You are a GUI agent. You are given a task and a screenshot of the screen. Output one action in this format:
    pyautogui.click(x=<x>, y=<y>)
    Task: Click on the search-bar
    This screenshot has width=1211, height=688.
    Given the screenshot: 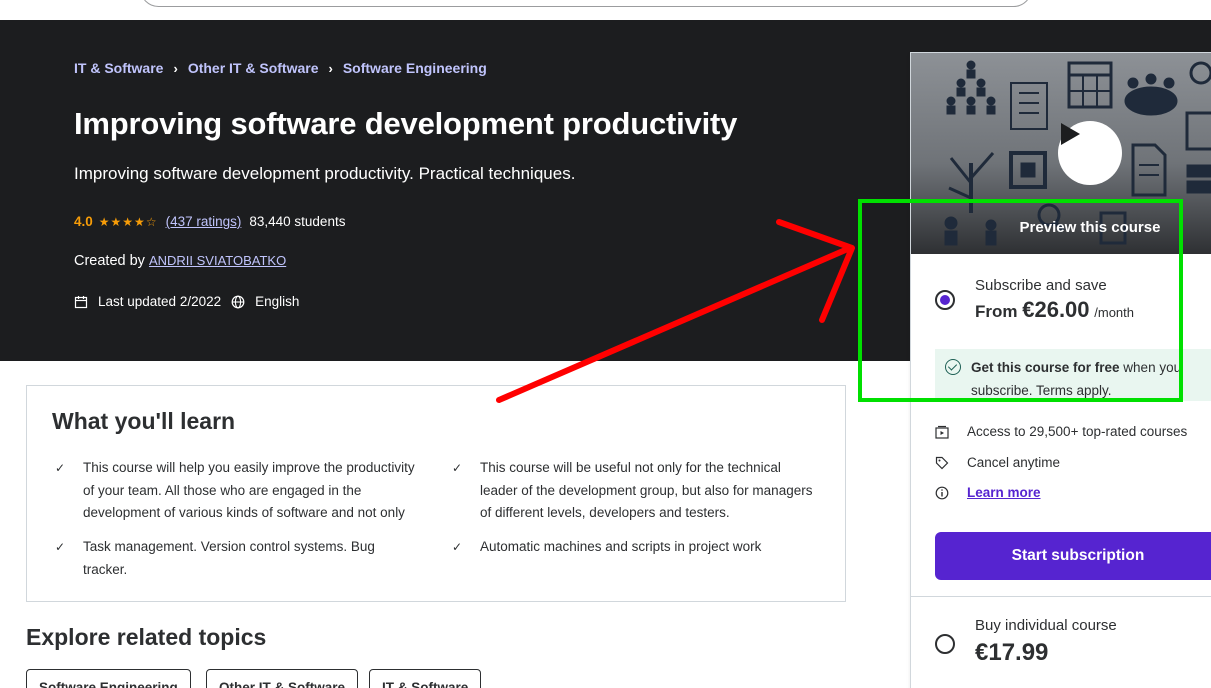 What is the action you would take?
    pyautogui.click(x=586, y=3)
    